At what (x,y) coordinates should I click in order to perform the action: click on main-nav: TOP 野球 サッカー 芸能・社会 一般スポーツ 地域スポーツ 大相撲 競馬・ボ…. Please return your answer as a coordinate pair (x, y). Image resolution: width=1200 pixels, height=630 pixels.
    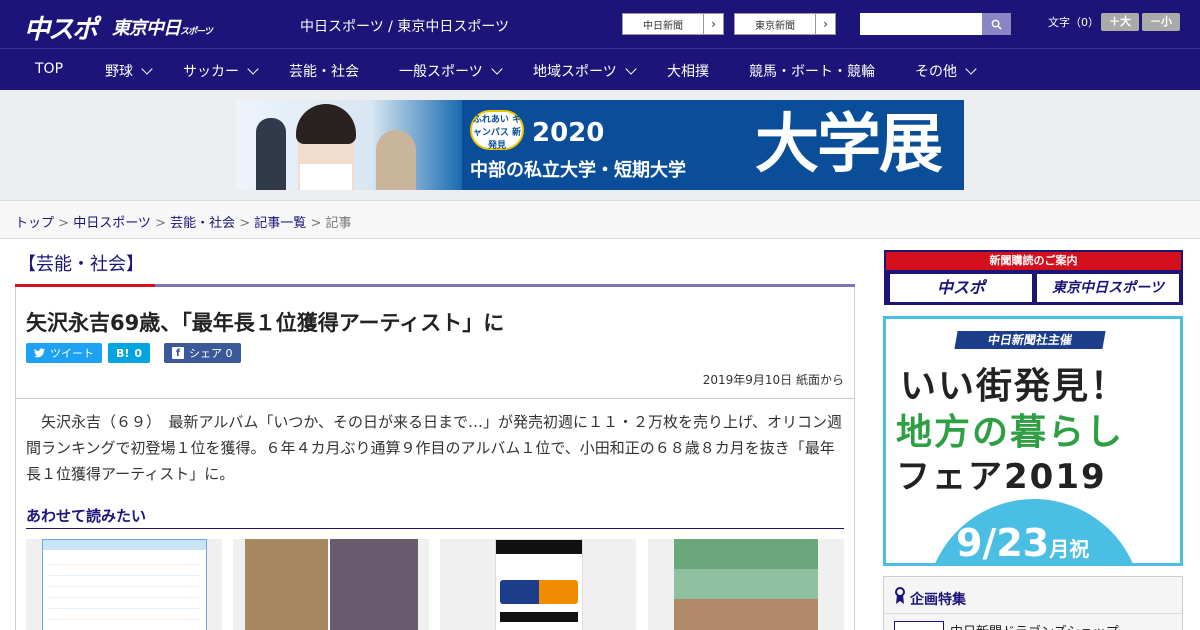
    Looking at the image, I should click on (600, 69).